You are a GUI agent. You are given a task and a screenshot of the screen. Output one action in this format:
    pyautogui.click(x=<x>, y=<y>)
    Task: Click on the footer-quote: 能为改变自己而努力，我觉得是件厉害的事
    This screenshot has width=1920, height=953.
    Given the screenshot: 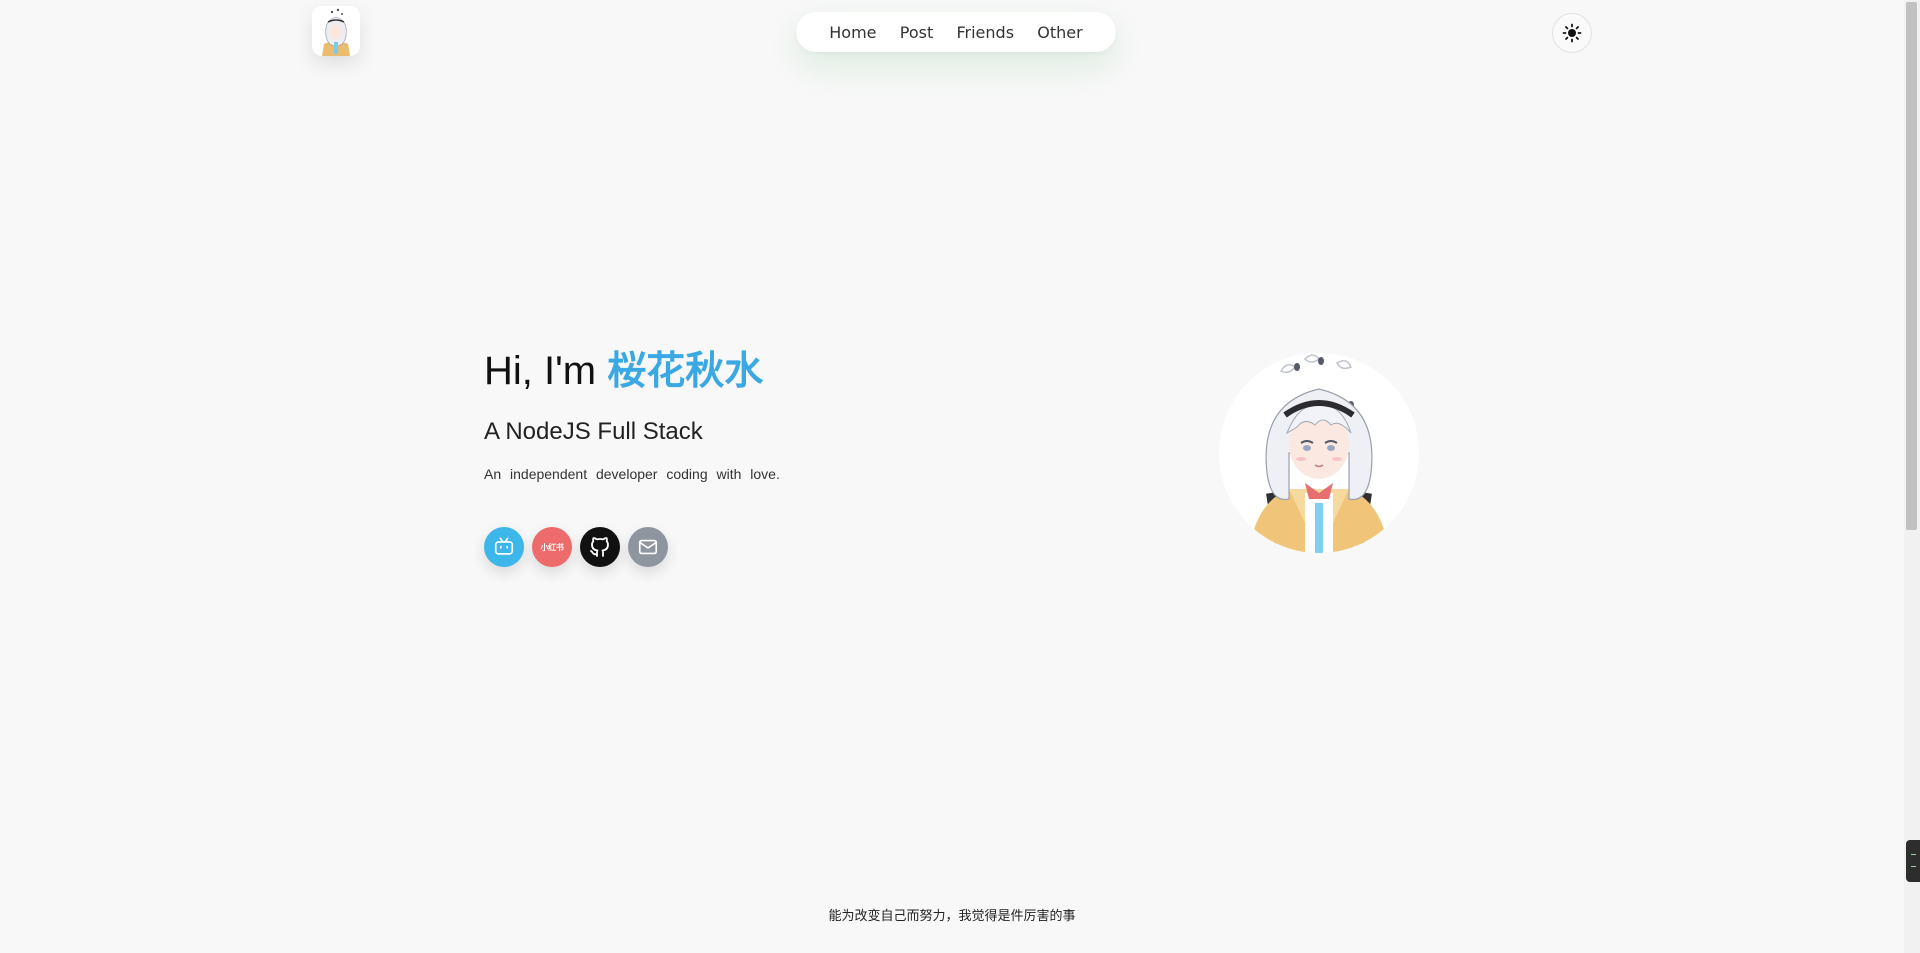 What is the action you would take?
    pyautogui.click(x=952, y=916)
    